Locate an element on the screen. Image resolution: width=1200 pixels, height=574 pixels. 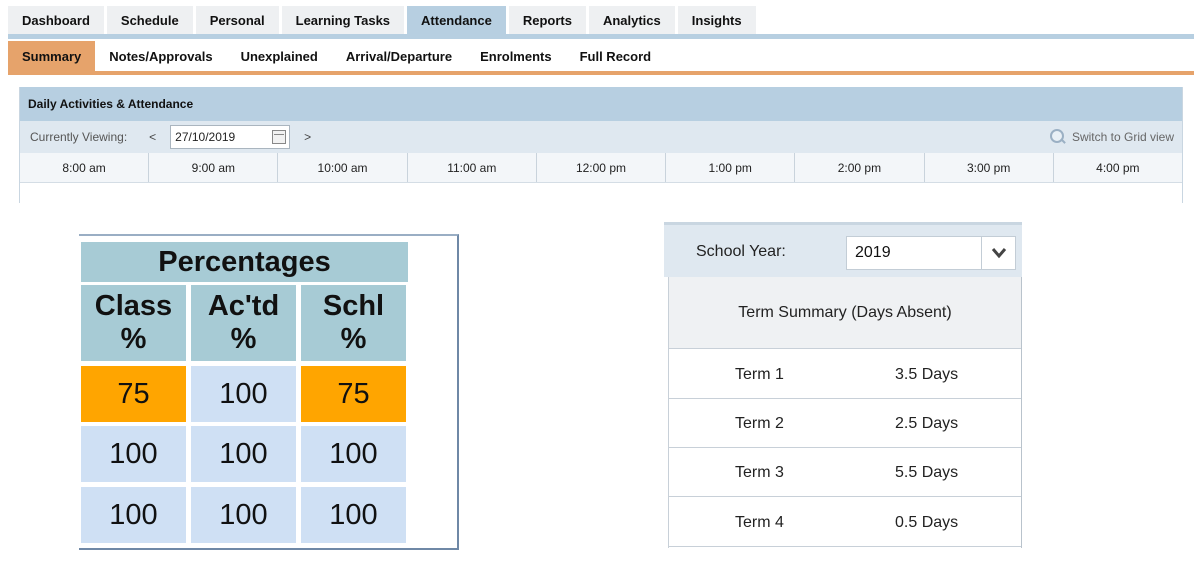
time-slot: 2:00 pm is located at coordinates (860, 167).